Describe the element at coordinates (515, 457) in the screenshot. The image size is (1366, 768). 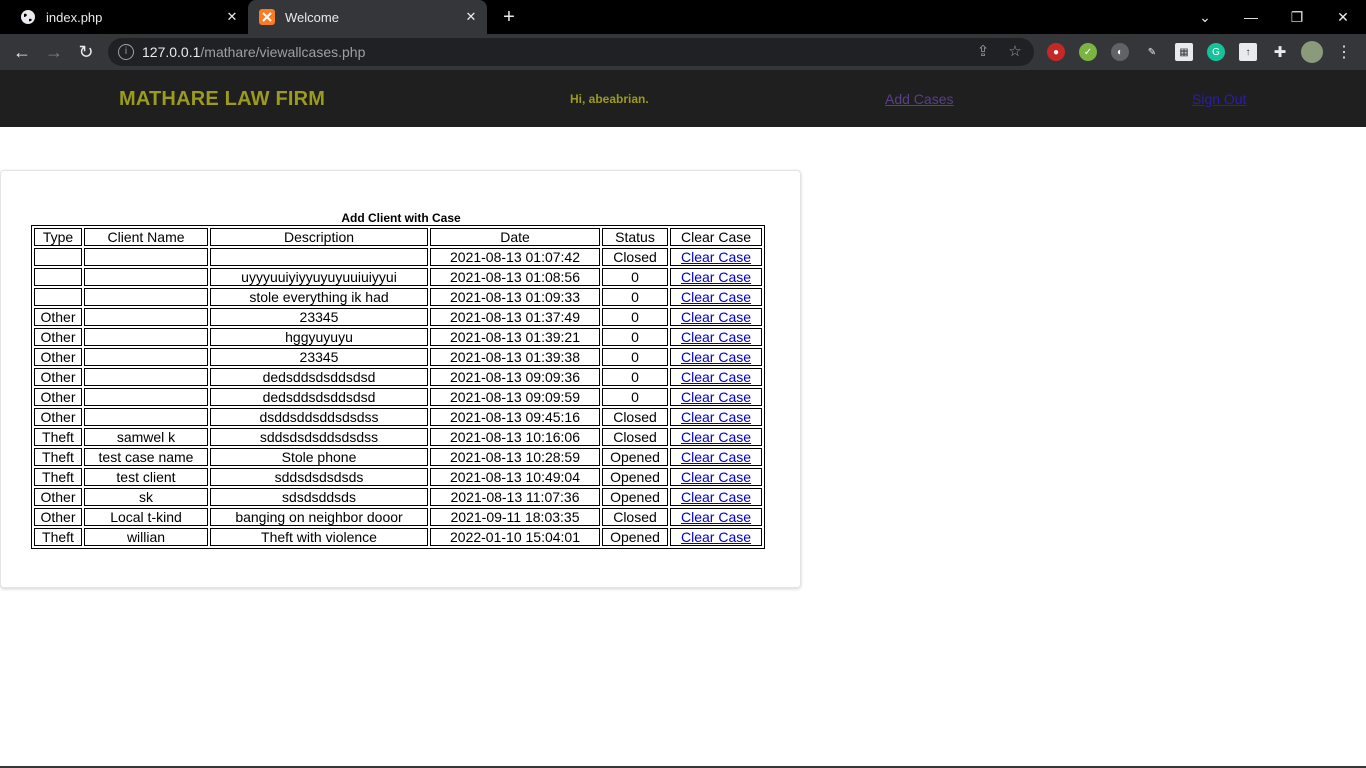
I see `cell-date: 2021-08-13 10:28:59` at that location.